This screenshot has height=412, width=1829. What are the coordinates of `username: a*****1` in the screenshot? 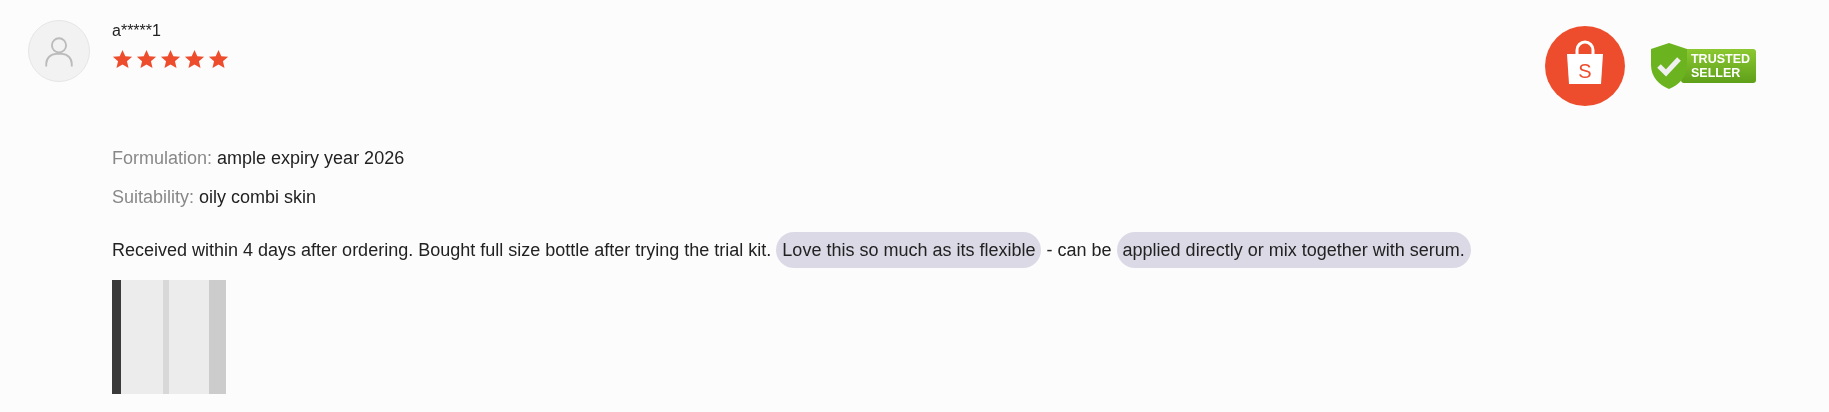 It's located at (137, 31).